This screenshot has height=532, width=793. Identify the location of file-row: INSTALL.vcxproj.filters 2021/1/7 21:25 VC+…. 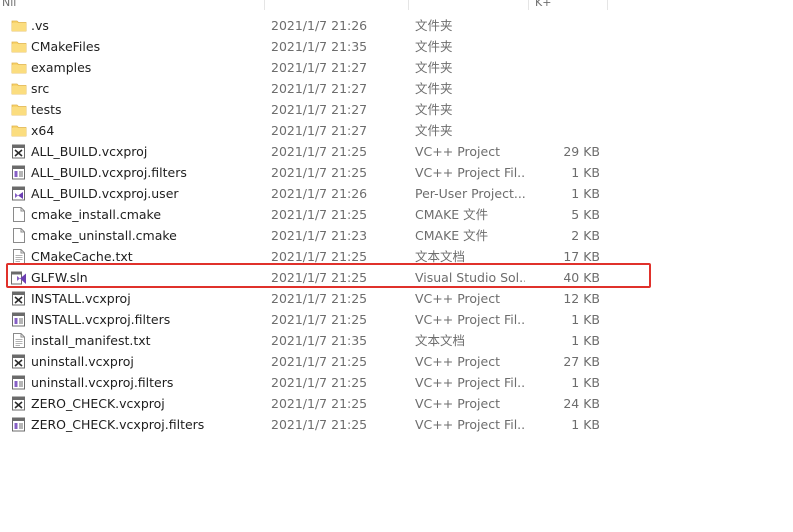
(396, 319).